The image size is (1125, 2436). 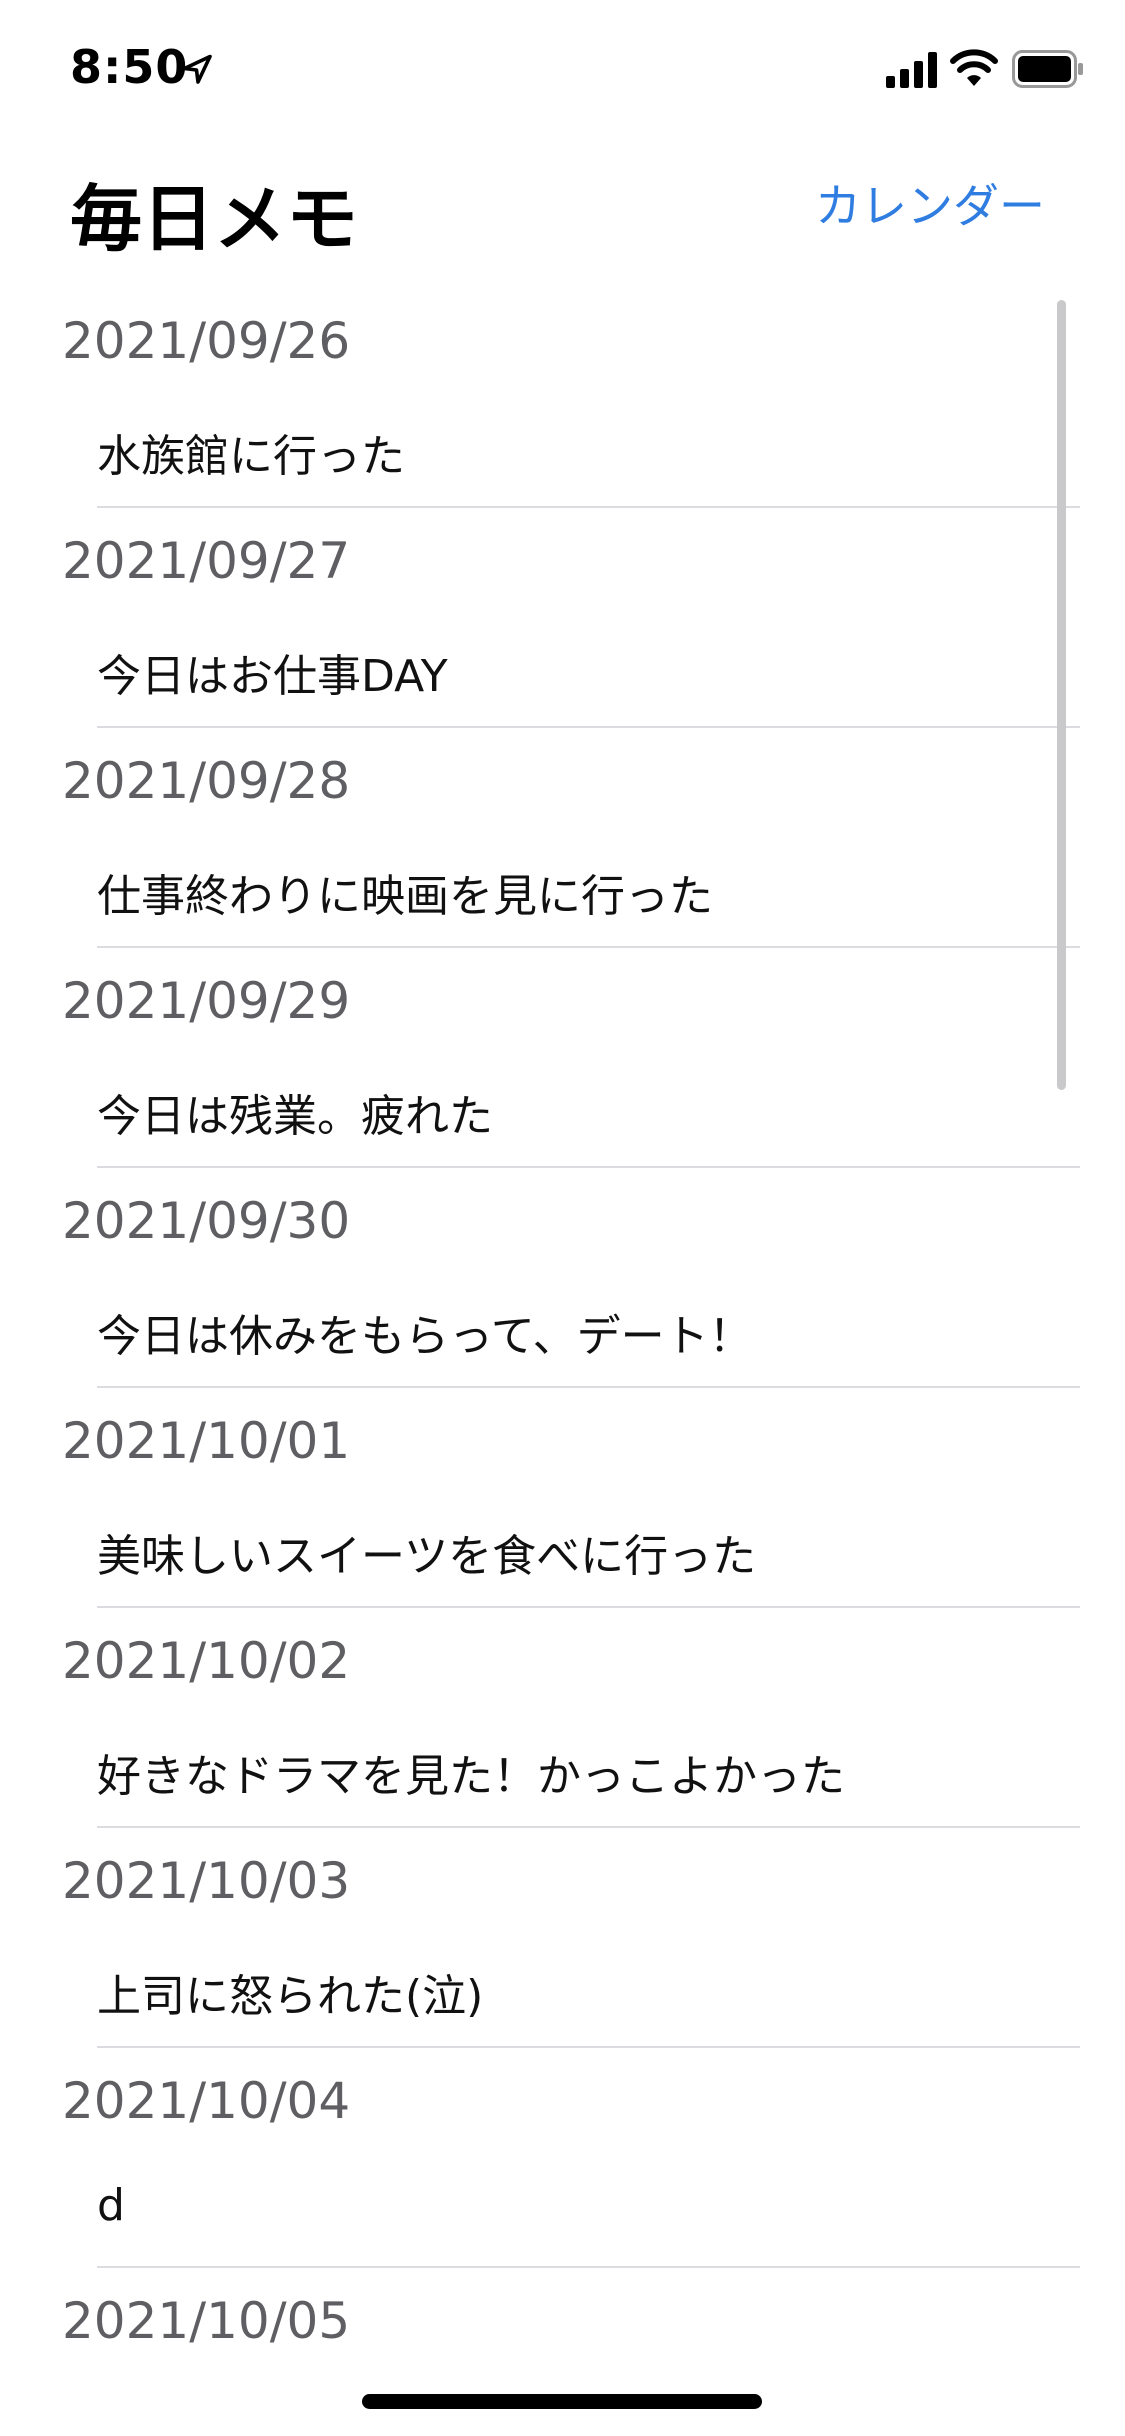 I want to click on memo-text: 今日は残業。疲れた, so click(x=295, y=1116).